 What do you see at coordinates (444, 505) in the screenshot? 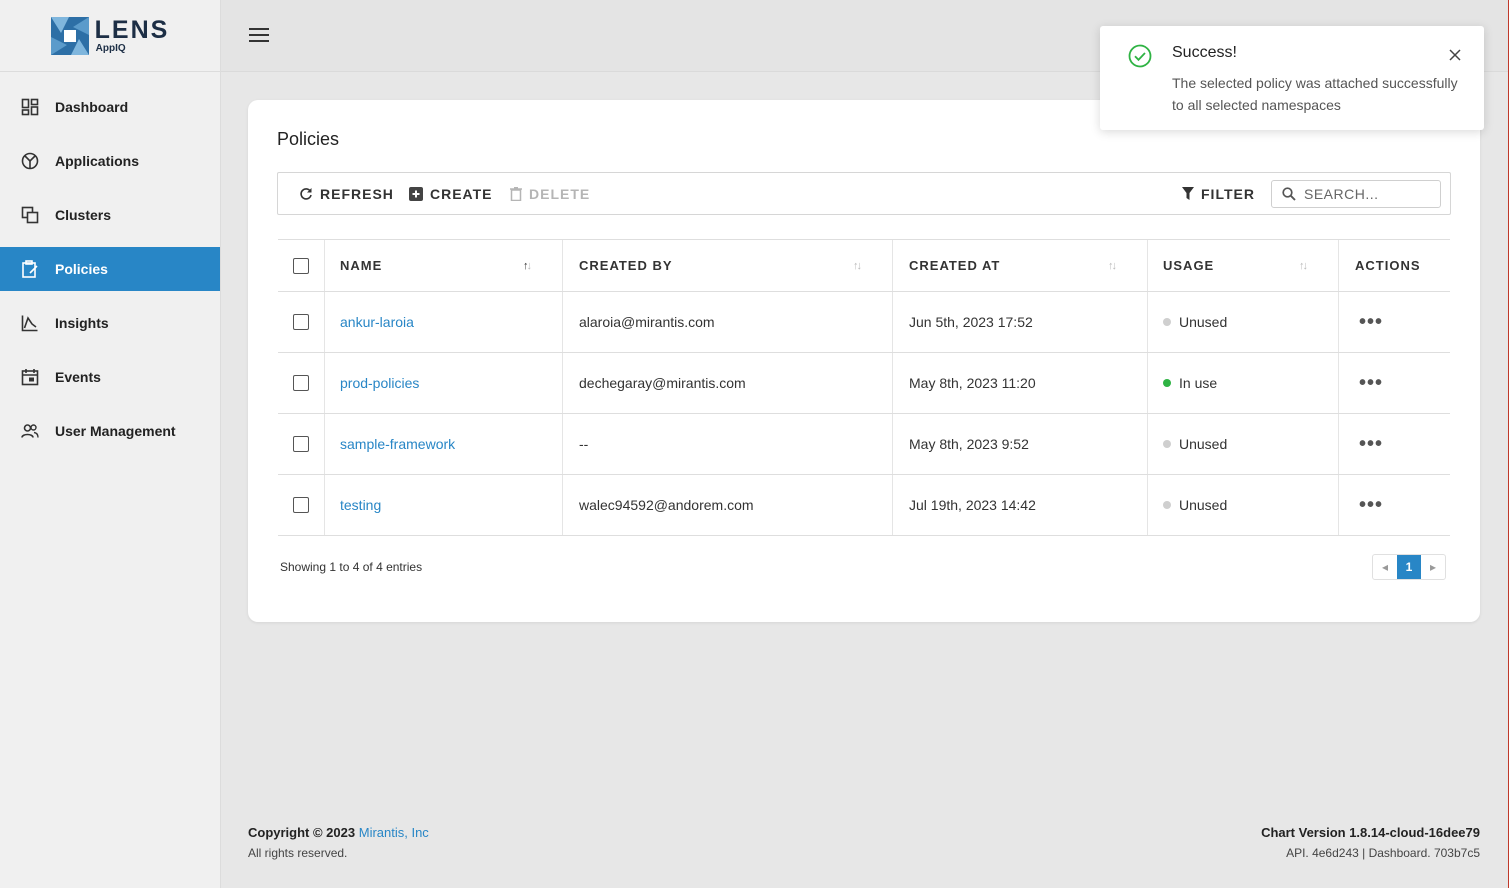
I see `policy-name-cell: testing` at bounding box center [444, 505].